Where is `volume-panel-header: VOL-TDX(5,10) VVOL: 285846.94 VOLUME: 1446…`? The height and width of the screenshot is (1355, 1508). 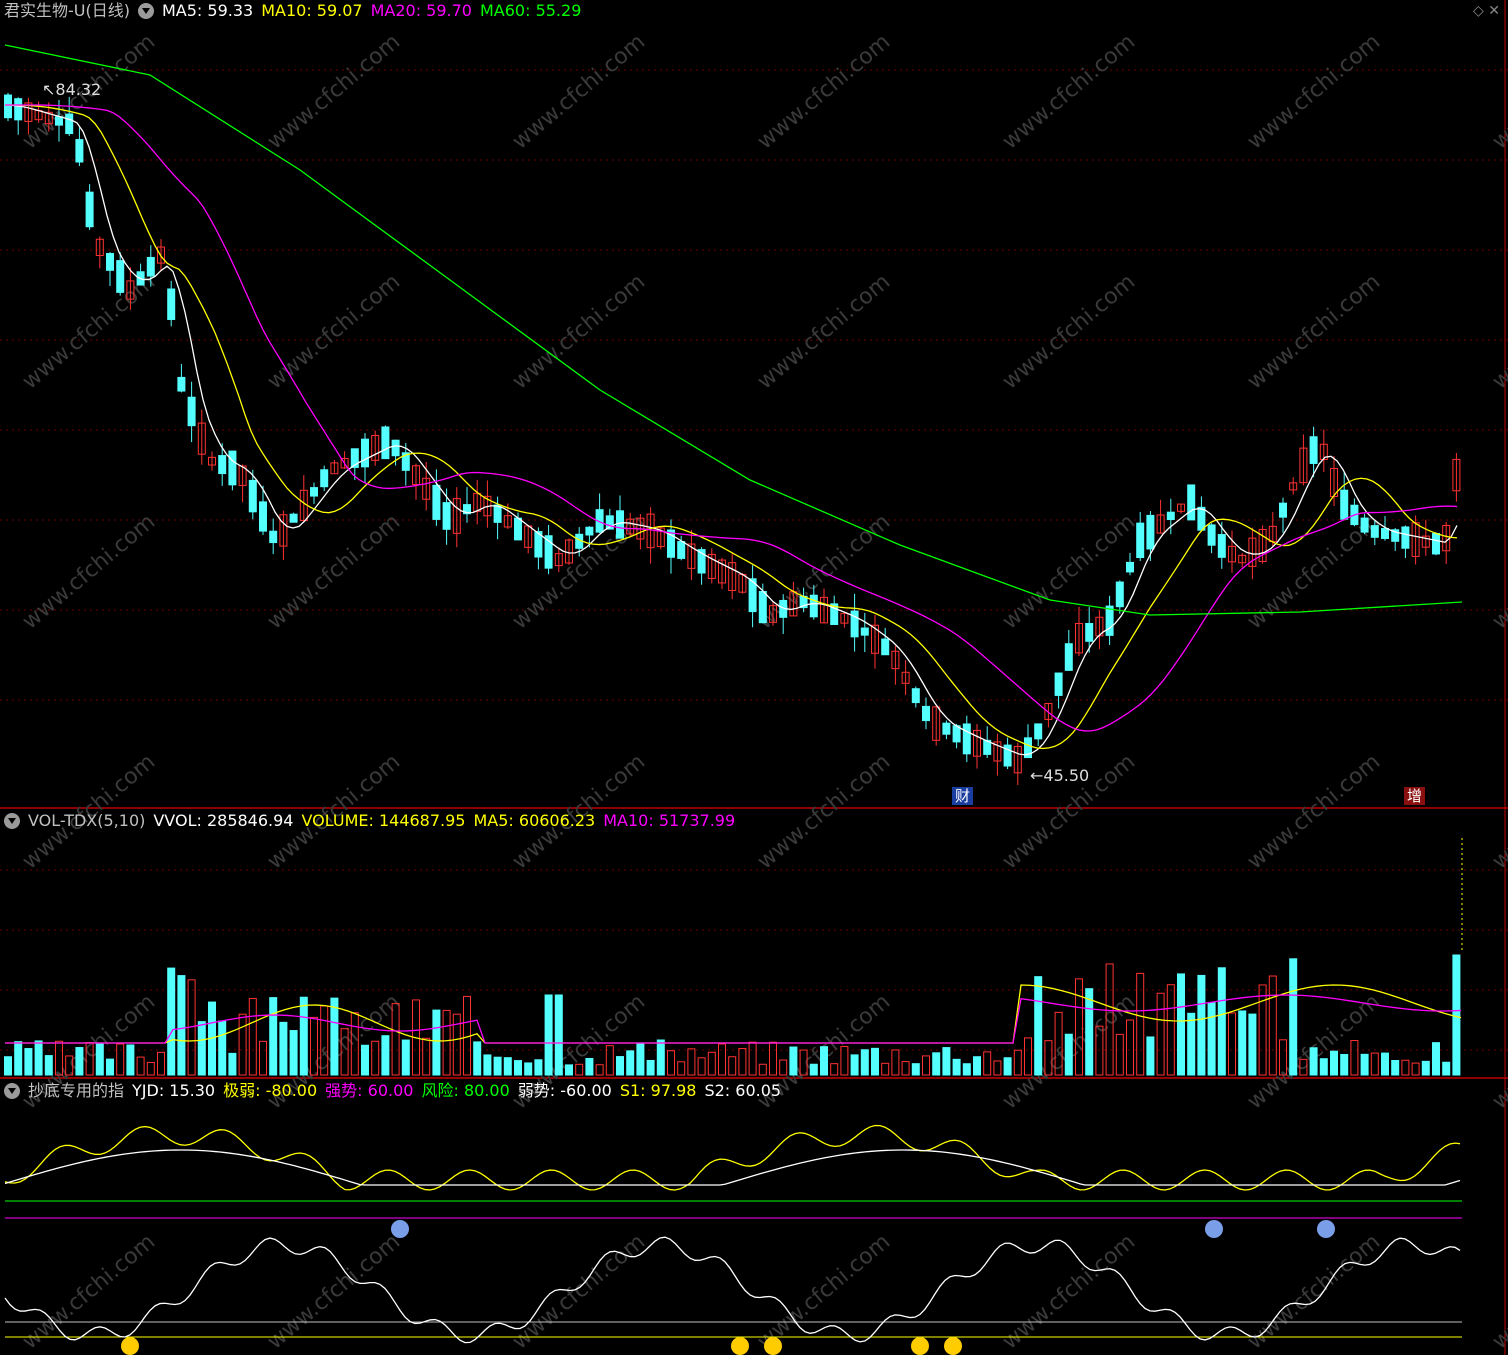 volume-panel-header: VOL-TDX(5,10) VVOL: 285846.94 VOLUME: 1446… is located at coordinates (373, 821).